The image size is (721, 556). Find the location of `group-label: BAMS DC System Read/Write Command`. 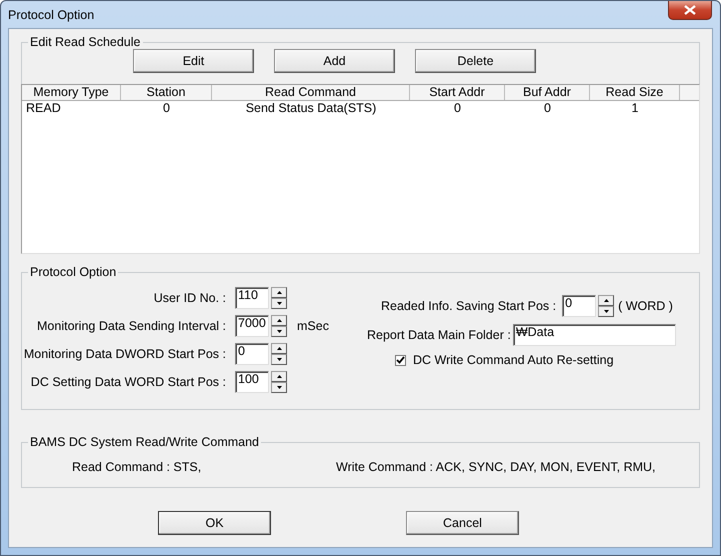

group-label: BAMS DC System Read/Write Command is located at coordinates (144, 442).